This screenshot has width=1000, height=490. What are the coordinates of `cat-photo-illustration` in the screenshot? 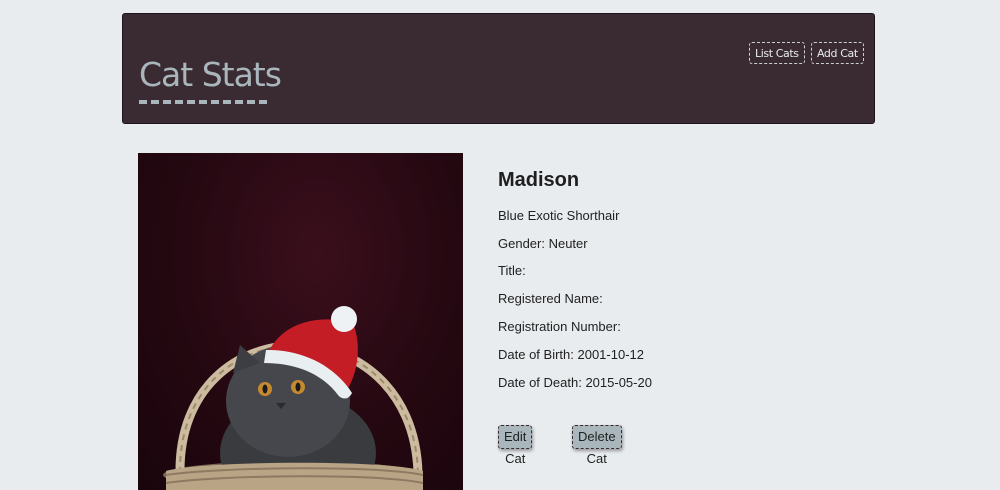 It's located at (293, 398).